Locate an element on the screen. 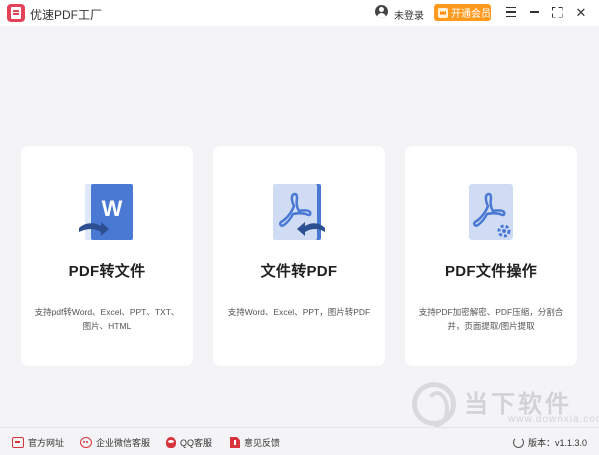 The image size is (599, 455). footer-link-qq: QQ客服 is located at coordinates (189, 442).